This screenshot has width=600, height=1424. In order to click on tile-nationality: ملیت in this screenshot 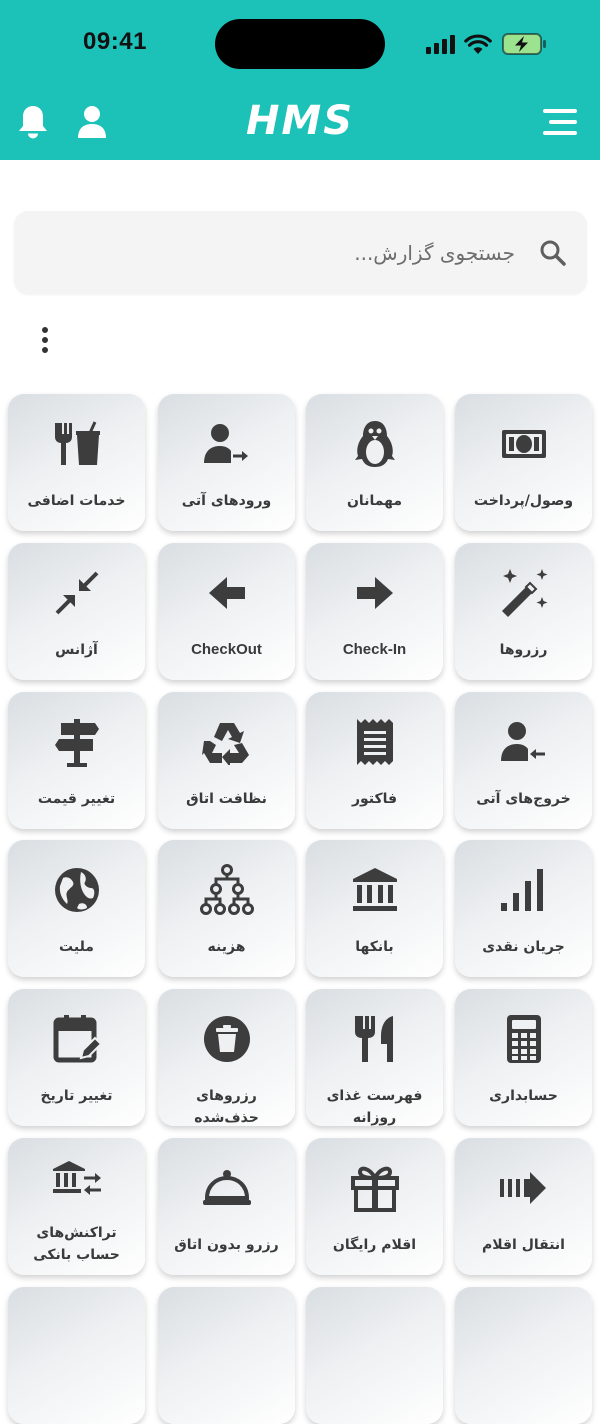, I will do `click(76, 908)`.